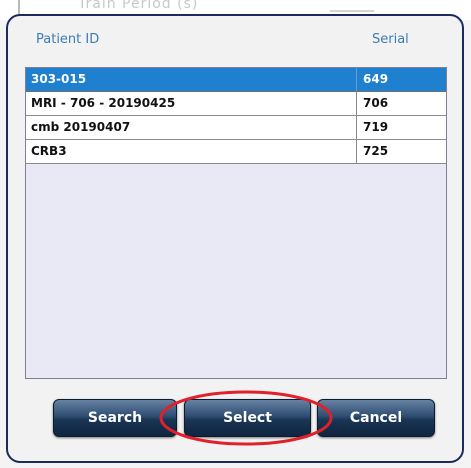 Image resolution: width=471 pixels, height=468 pixels. I want to click on background-partial-label: Train Period (s), so click(138, 6).